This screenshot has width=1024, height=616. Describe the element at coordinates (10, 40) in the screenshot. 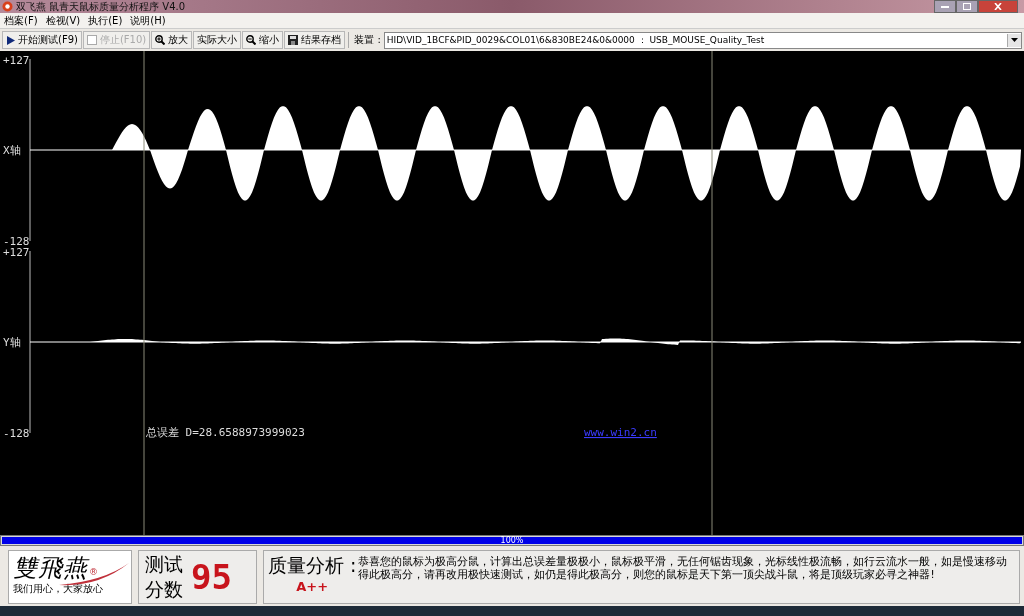

I see `play-icon` at that location.